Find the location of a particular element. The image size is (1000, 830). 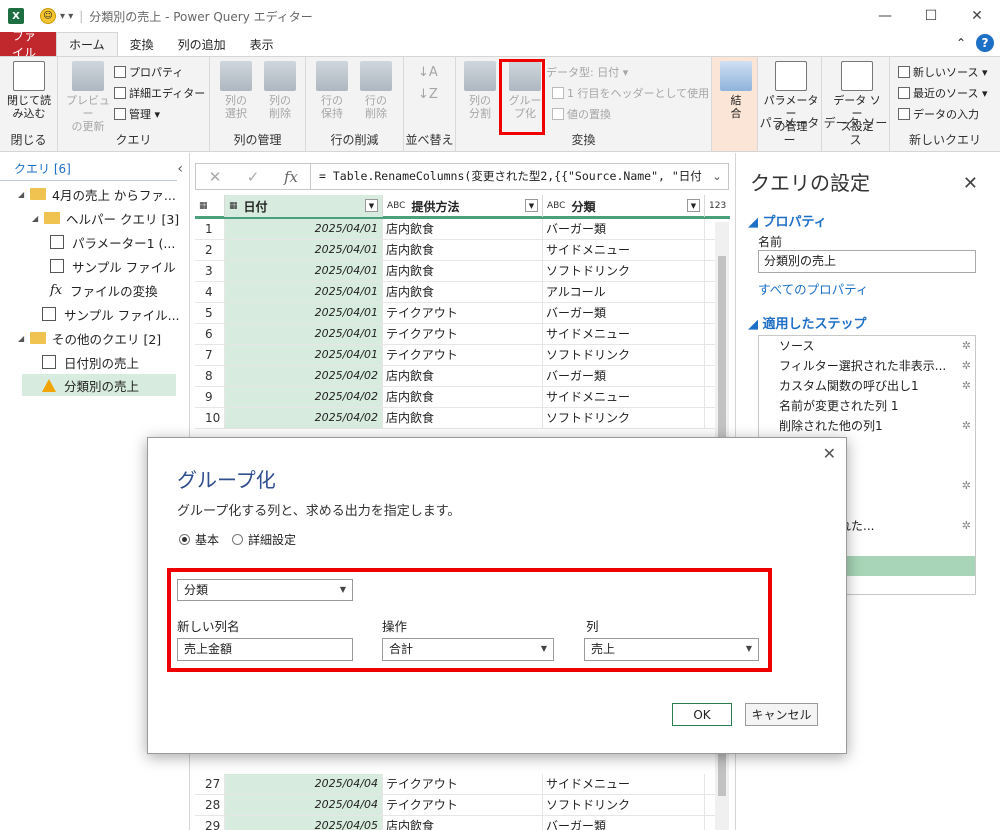

tree-item-sales-by-category: 分類別の売上 is located at coordinates (99, 385).